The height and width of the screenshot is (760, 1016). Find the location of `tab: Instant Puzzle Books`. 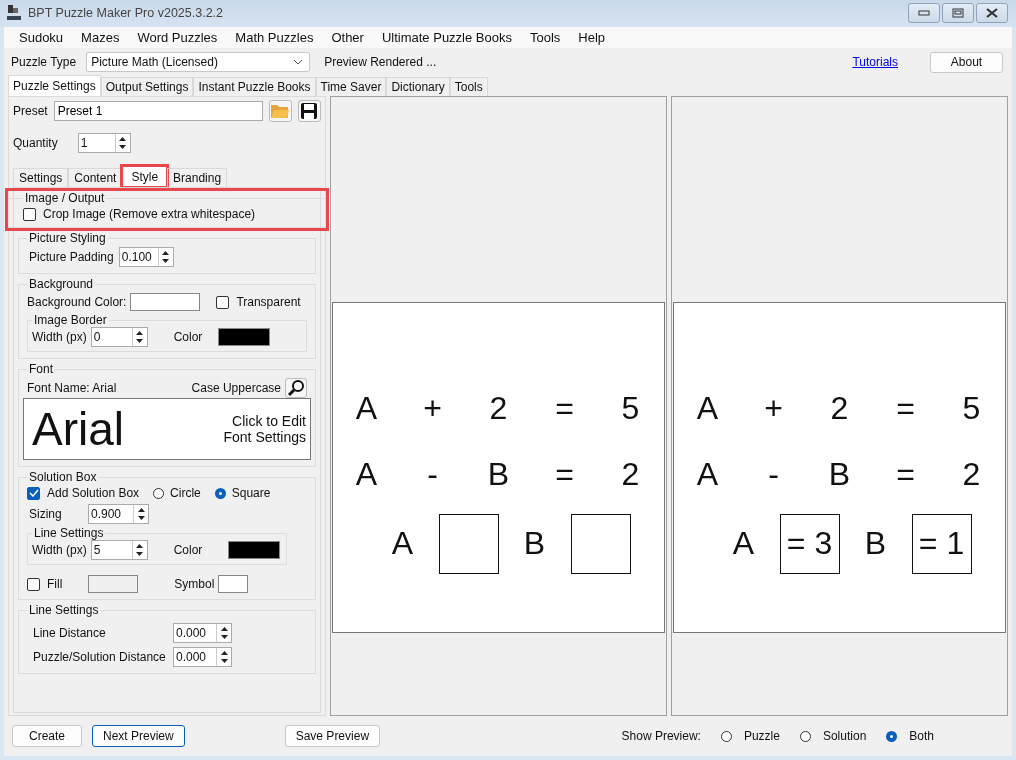

tab: Instant Puzzle Books is located at coordinates (254, 86).